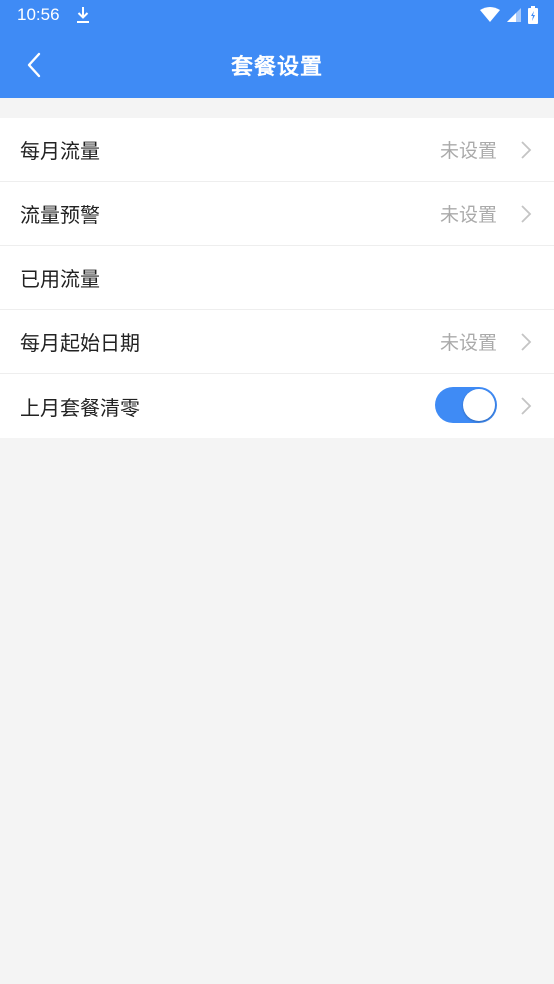 This screenshot has height=984, width=554. What do you see at coordinates (38, 14) in the screenshot?
I see `status-time: 10:56` at bounding box center [38, 14].